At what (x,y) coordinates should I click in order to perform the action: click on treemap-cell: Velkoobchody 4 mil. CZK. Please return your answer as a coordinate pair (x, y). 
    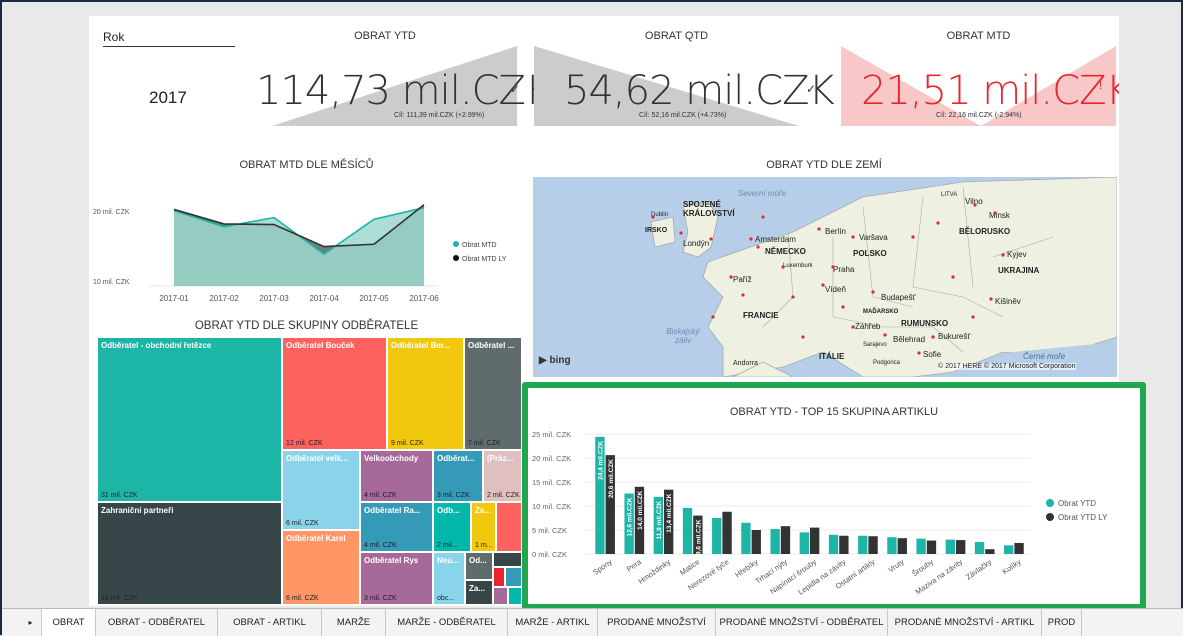
    Looking at the image, I should click on (396, 476).